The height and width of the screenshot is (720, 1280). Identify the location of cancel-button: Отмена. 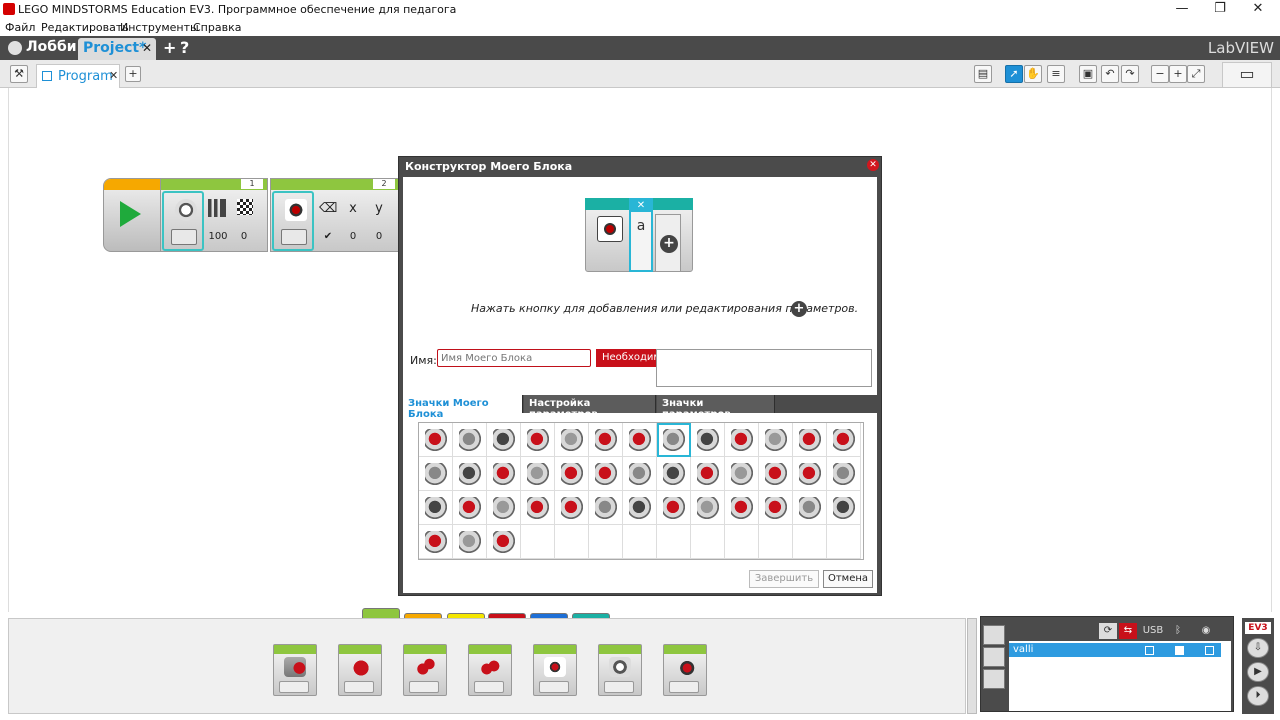
(848, 579).